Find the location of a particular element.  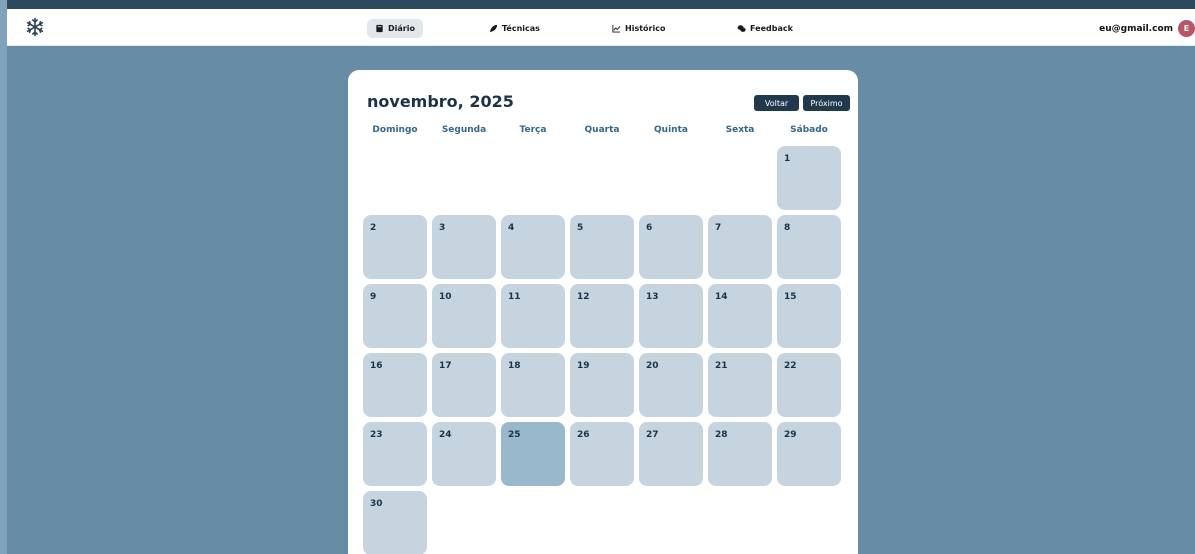

weekday-header: Terça is located at coordinates (533, 130).